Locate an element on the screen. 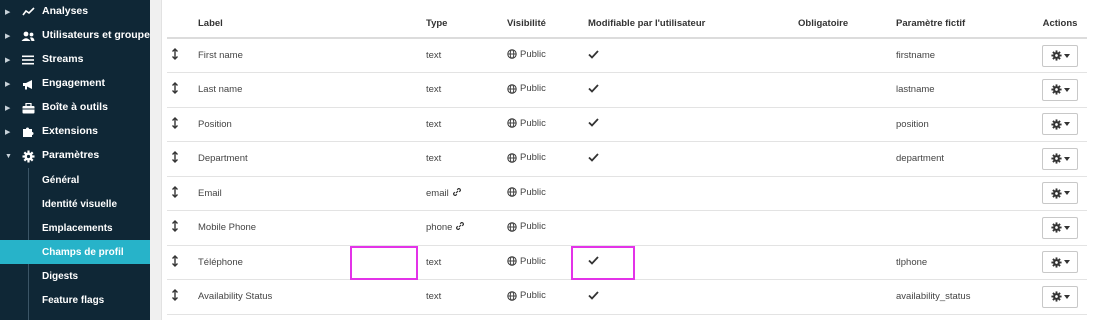 The height and width of the screenshot is (320, 1101). sidebar-subitem-profile-fields: Champs de profil is located at coordinates (75, 252).